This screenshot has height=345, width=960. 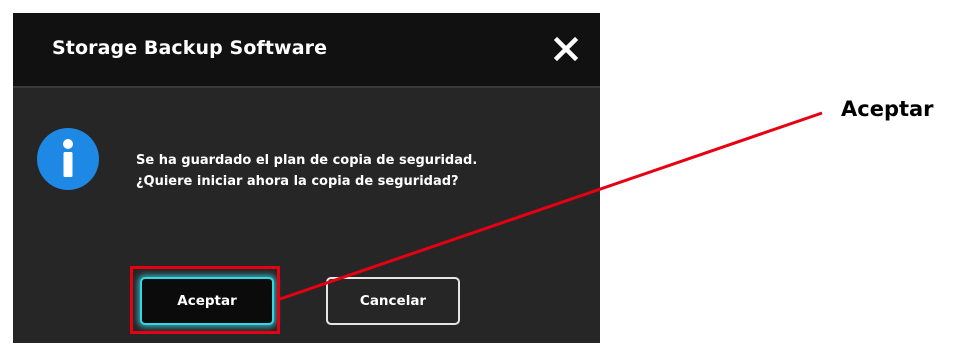 What do you see at coordinates (190, 48) in the screenshot?
I see `dialog-title: Storage Backup Software` at bounding box center [190, 48].